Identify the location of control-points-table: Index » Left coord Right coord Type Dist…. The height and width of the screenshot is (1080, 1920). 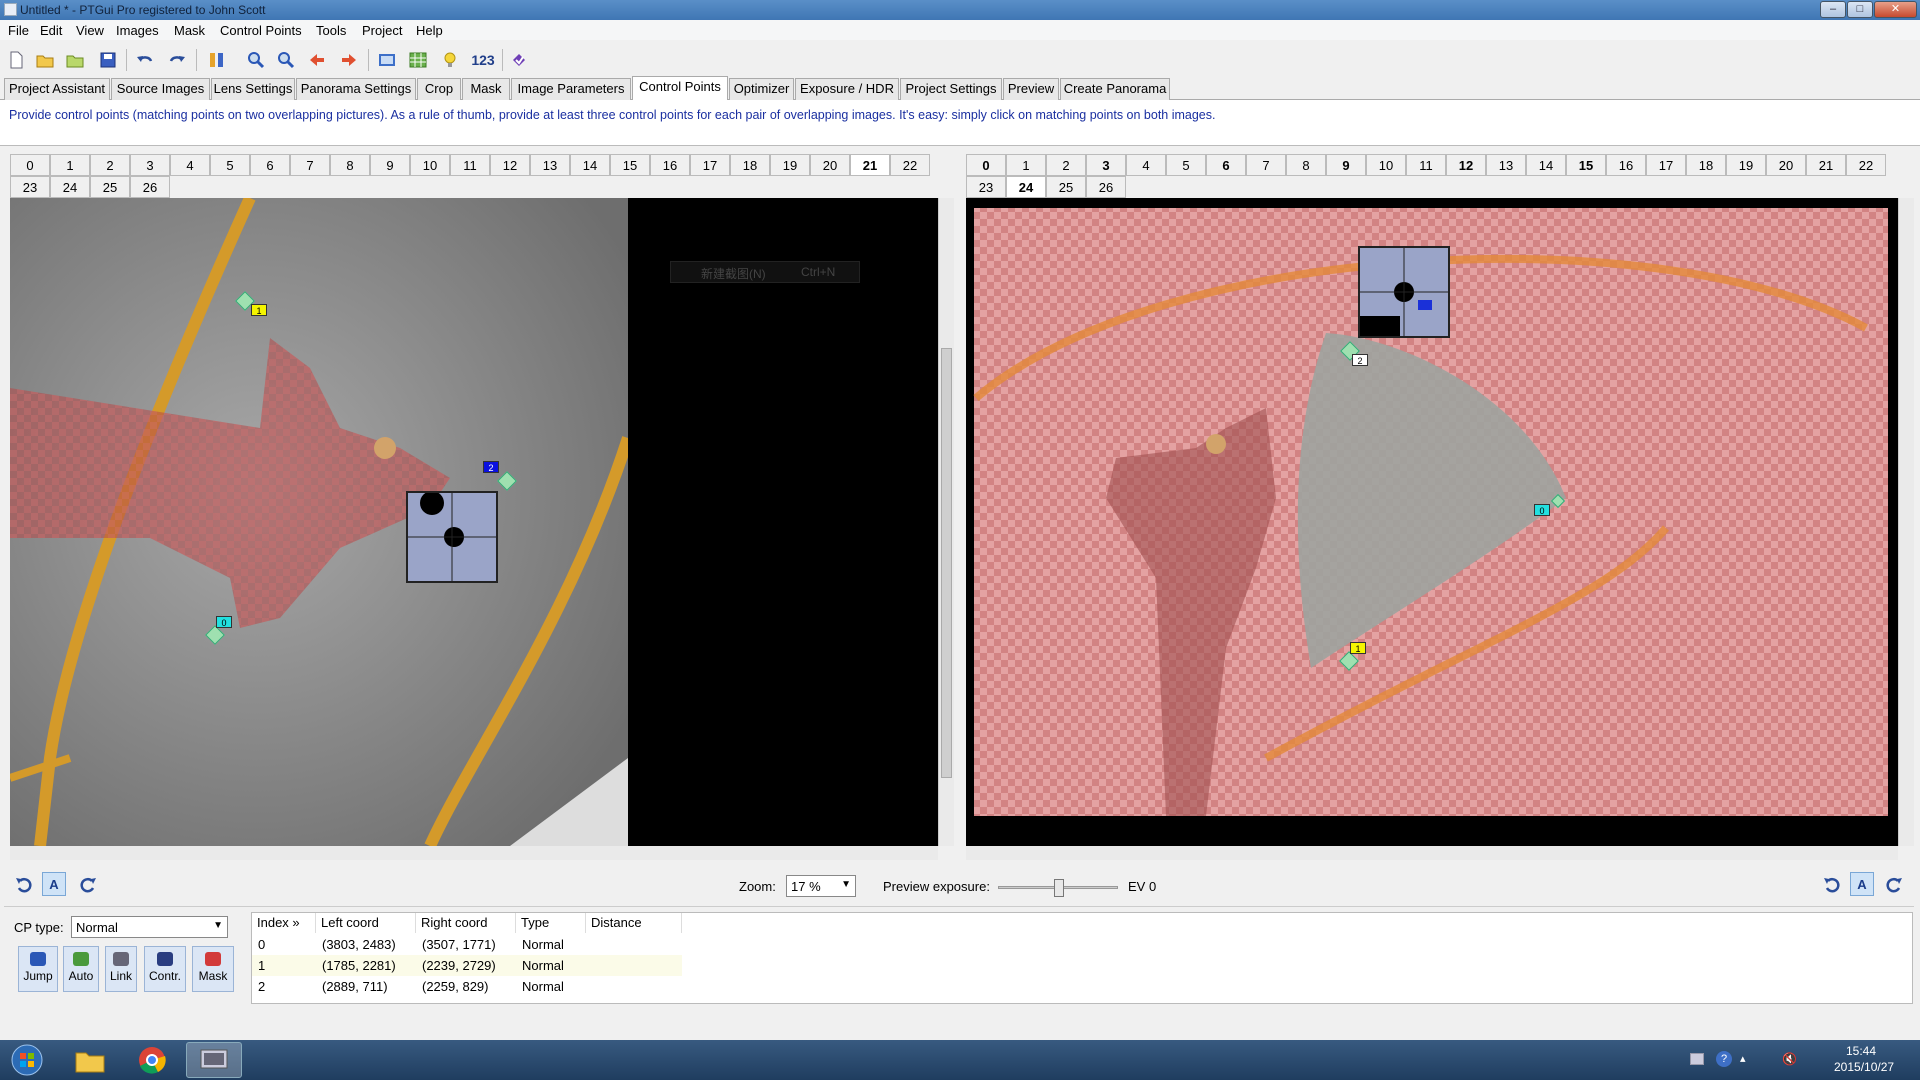
(1082, 958).